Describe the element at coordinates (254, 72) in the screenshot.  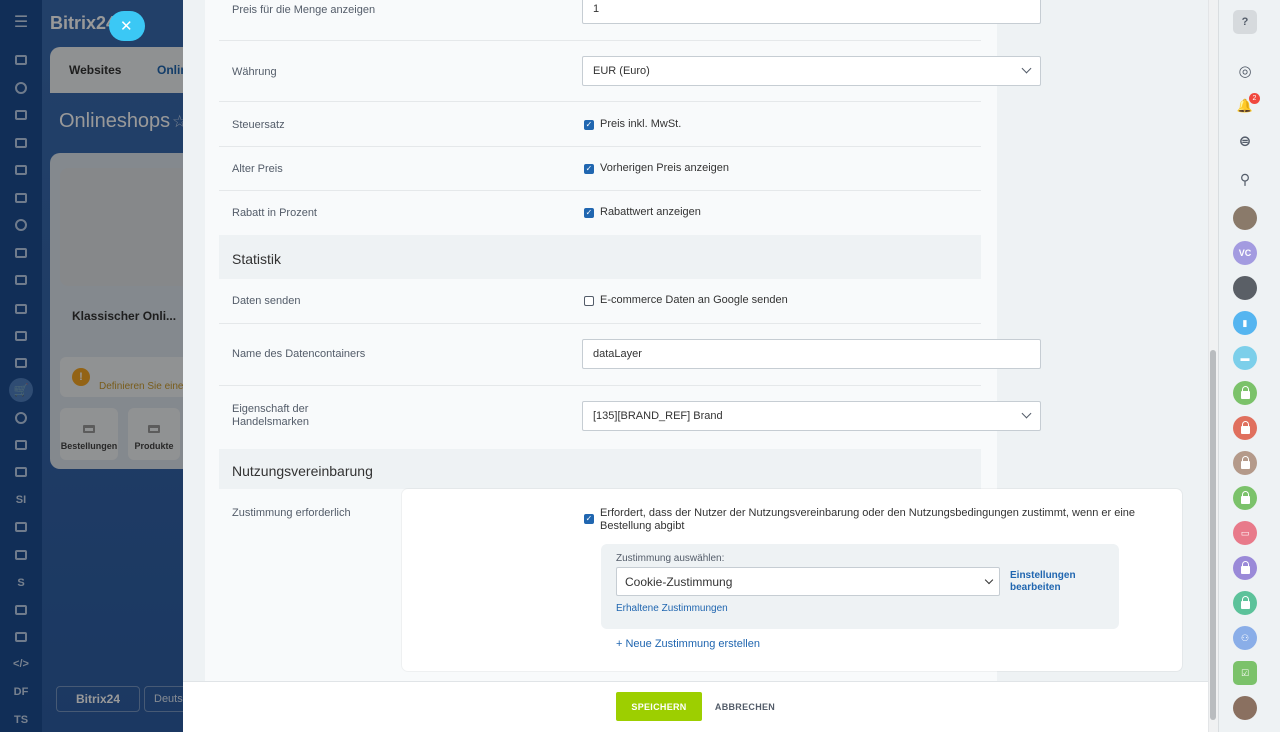
I see `label-currency: Währung` at that location.